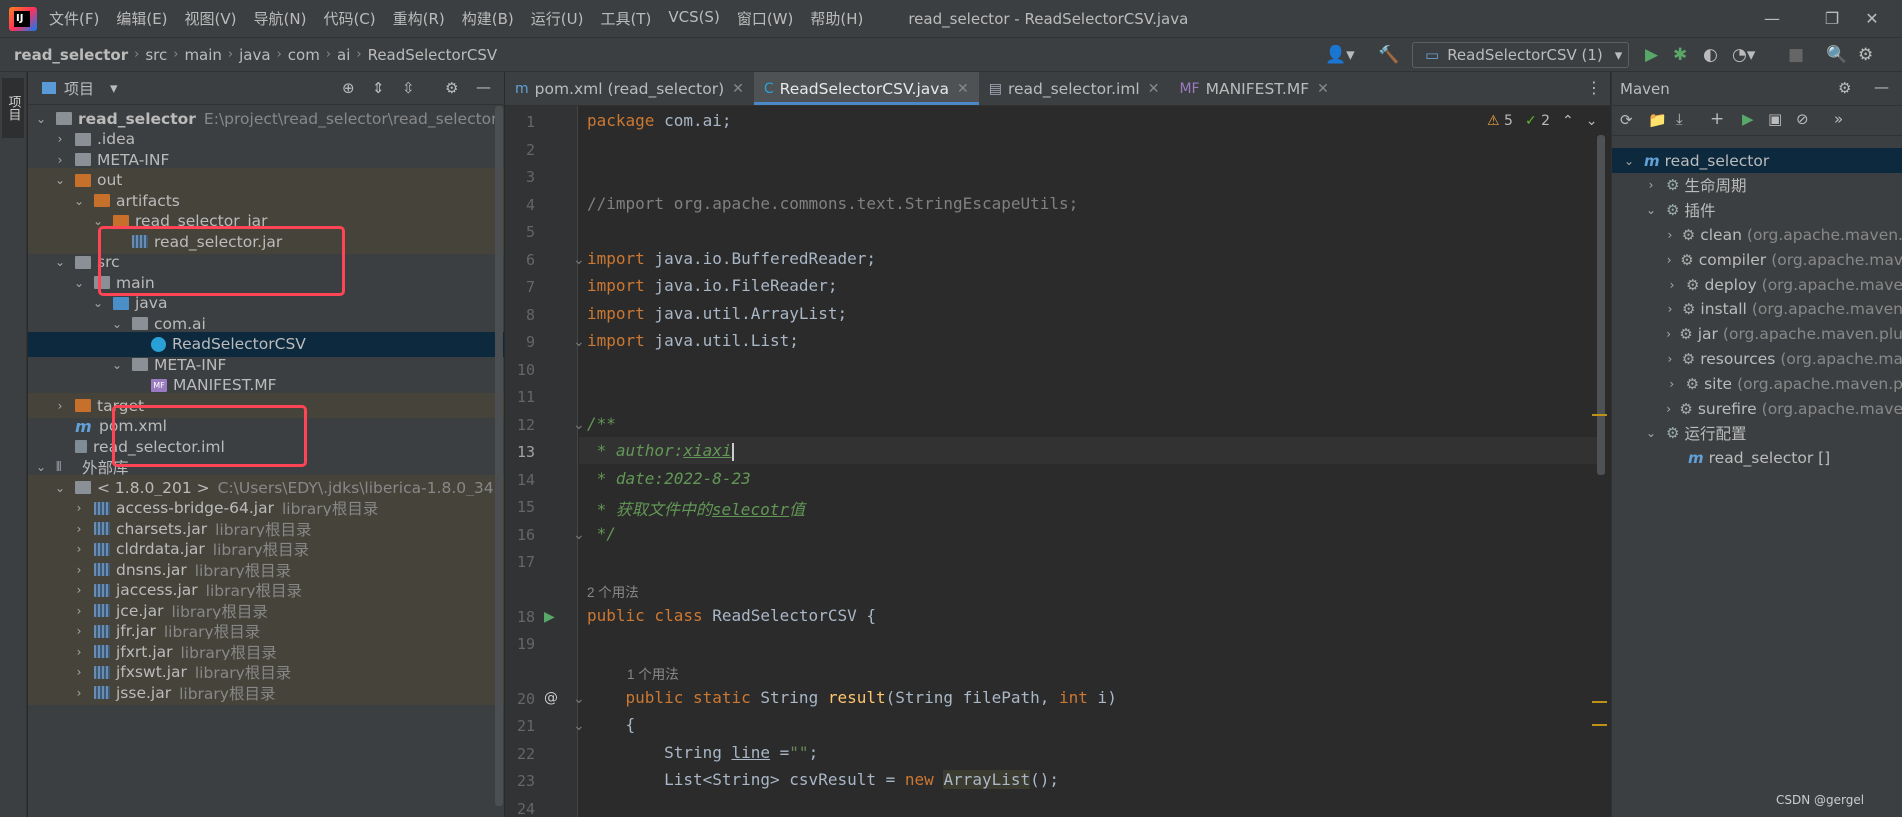 Image resolution: width=1902 pixels, height=817 pixels. I want to click on menu-item: VCS(S), so click(693, 18).